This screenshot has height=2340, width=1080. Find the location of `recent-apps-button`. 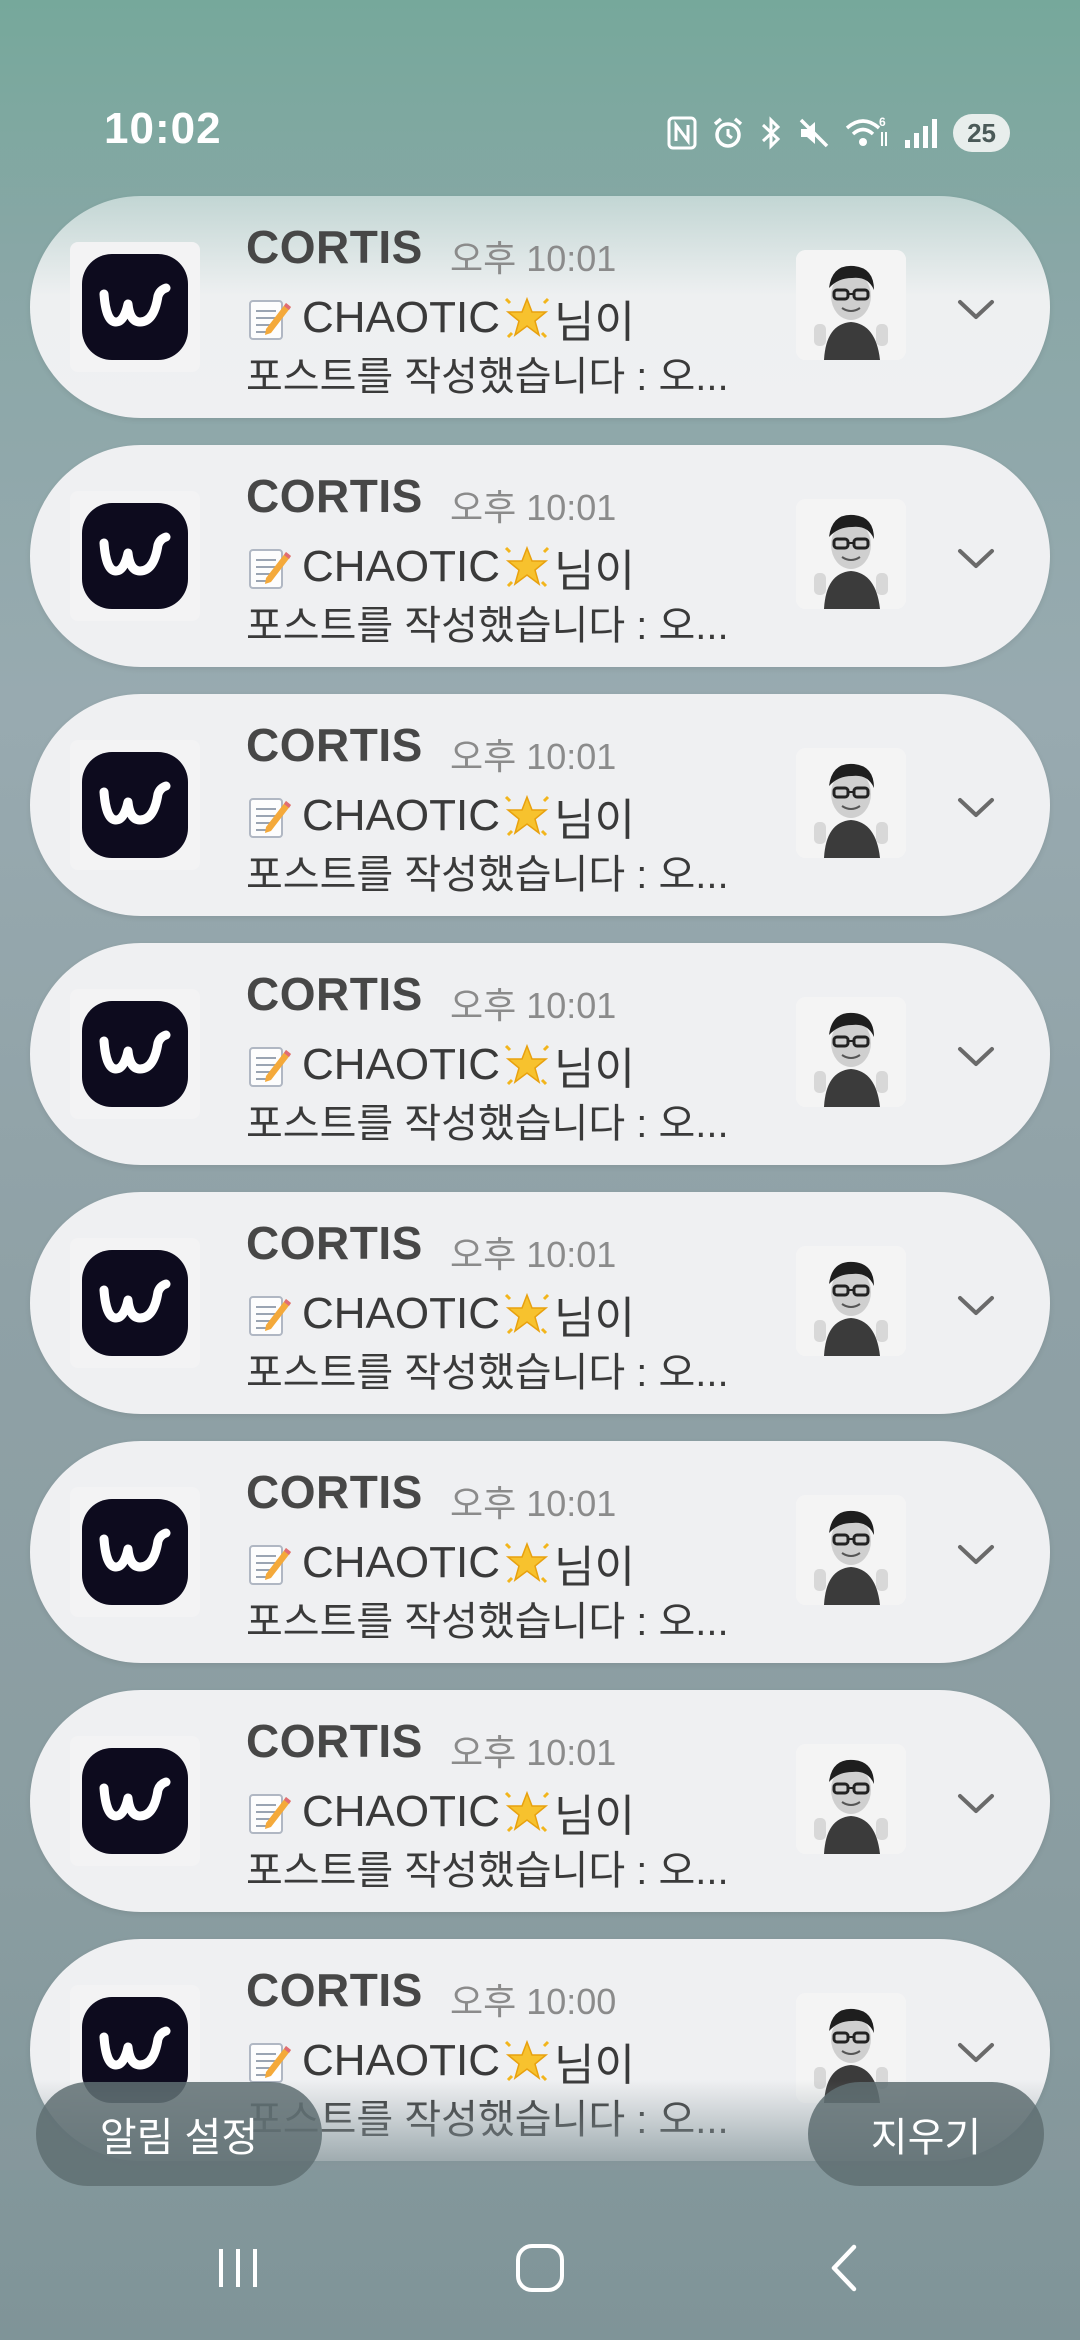

recent-apps-button is located at coordinates (238, 2270).